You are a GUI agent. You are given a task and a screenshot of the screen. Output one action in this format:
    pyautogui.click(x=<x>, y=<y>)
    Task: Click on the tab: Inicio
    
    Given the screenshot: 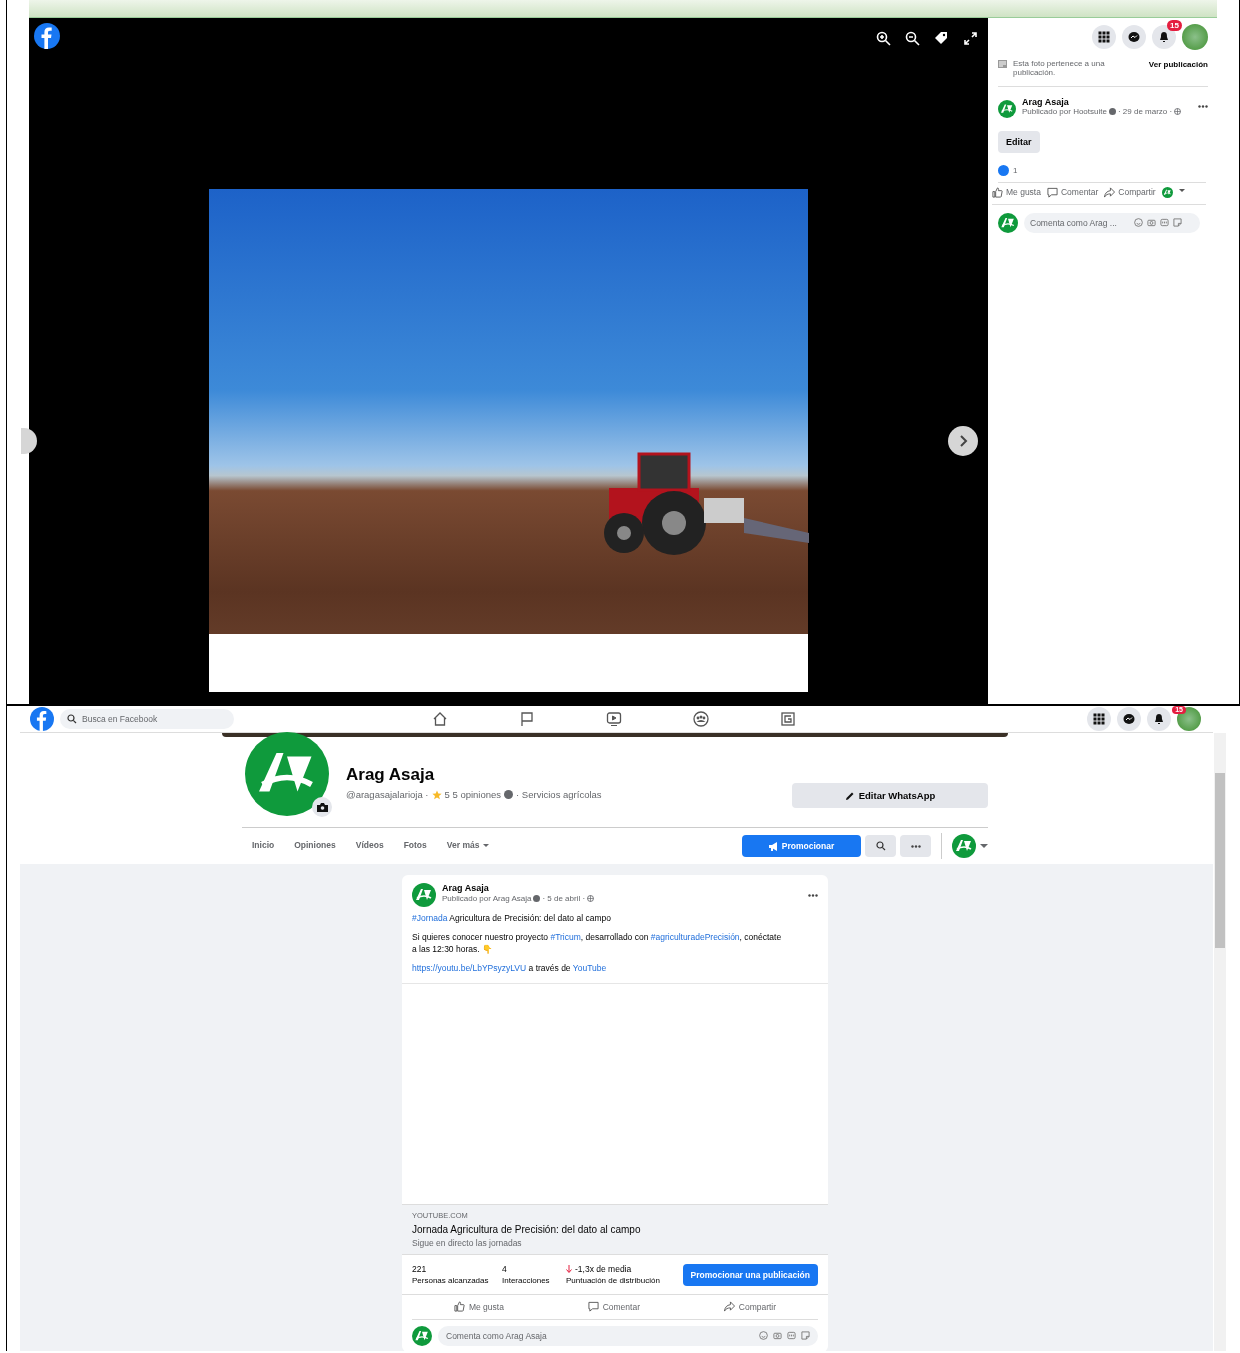 What is the action you would take?
    pyautogui.click(x=263, y=846)
    